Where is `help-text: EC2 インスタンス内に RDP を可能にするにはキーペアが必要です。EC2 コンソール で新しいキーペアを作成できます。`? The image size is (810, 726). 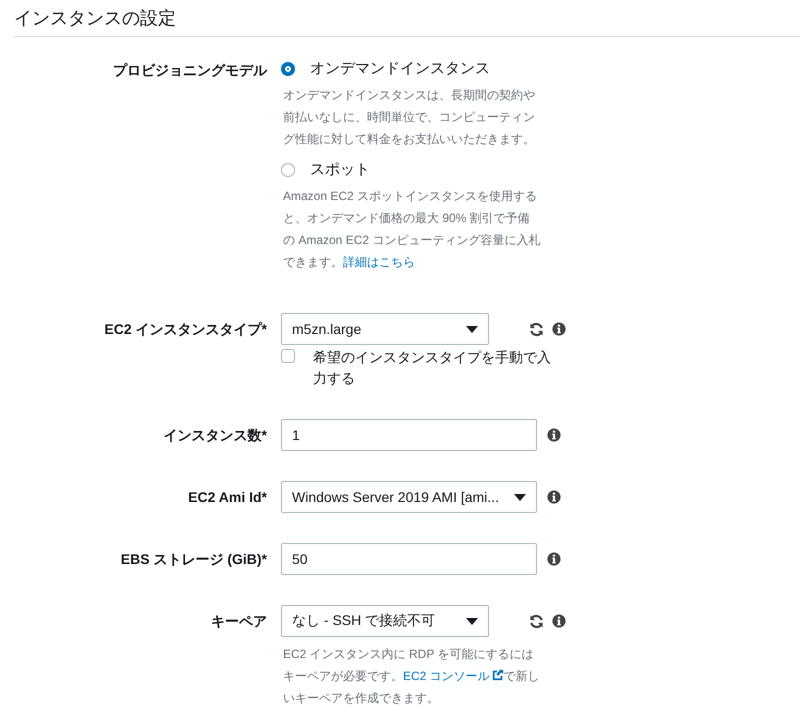 help-text: EC2 インスタンス内に RDP を可能にするにはキーペアが必要です。EC2 コンソール で新しいキーペアを作成できます。 is located at coordinates (412, 676).